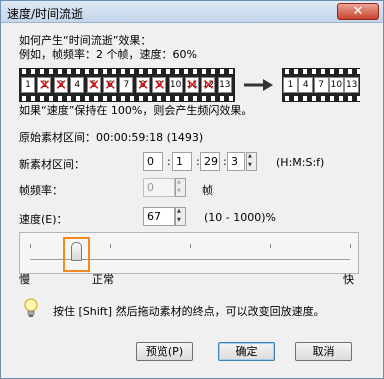  Describe the element at coordinates (136, 110) in the screenshot. I see `strobe-warning-text: 如果“速度”保持在 100%，则会产生频闪效果。` at that location.